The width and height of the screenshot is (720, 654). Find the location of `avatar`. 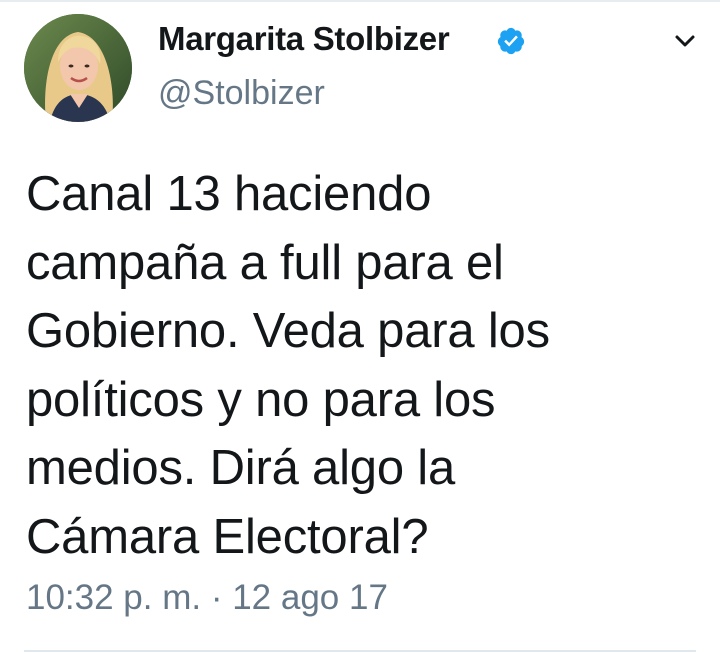

avatar is located at coordinates (78, 68).